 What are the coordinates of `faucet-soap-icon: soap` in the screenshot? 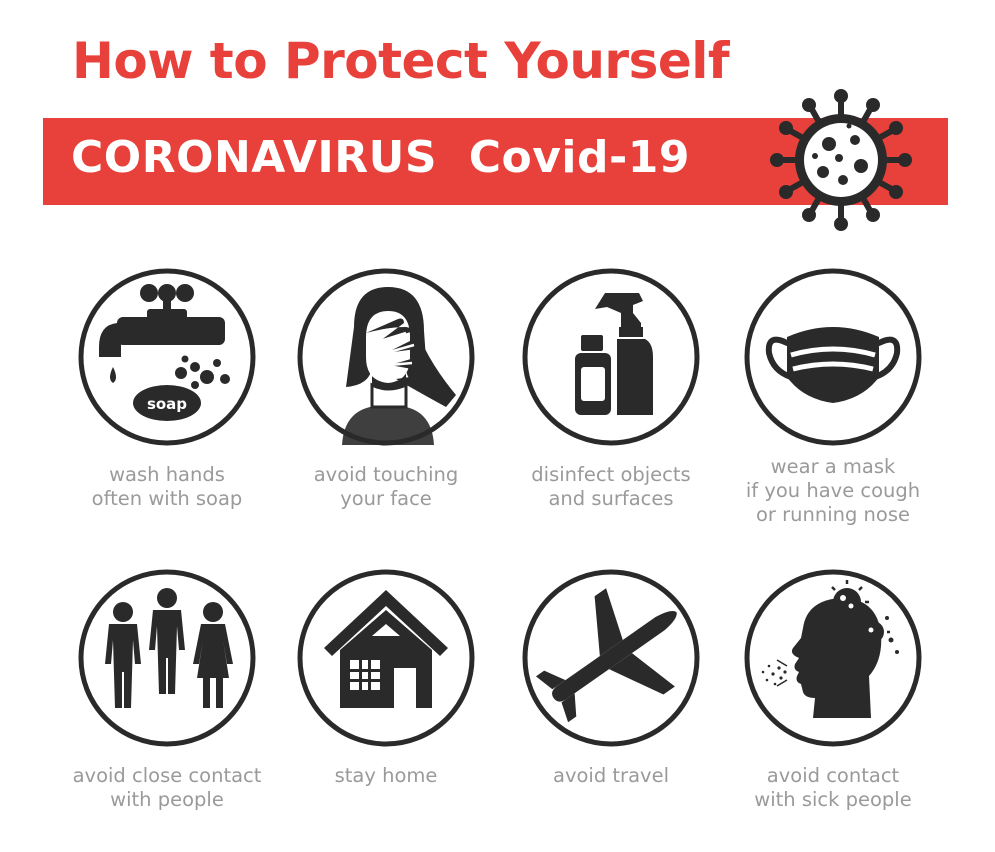 It's located at (167, 357).